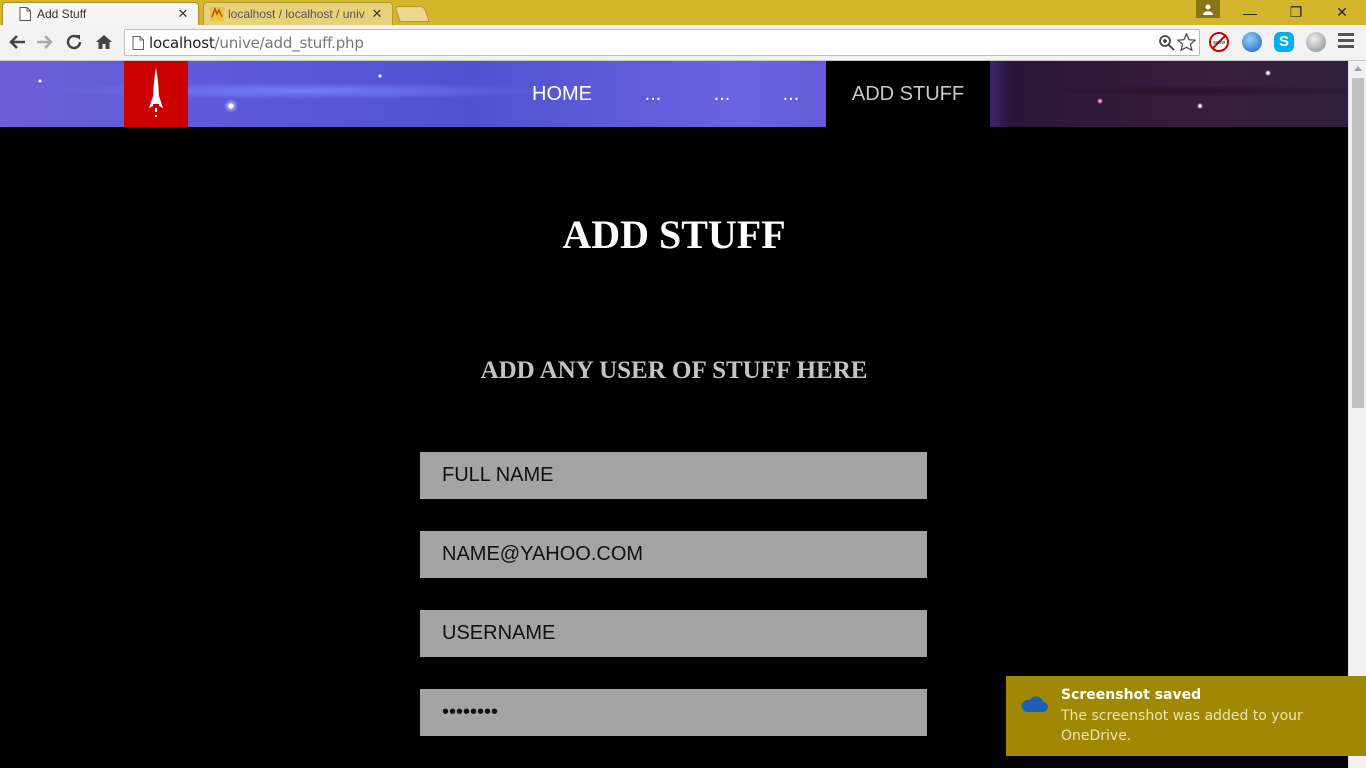 The height and width of the screenshot is (768, 1366). What do you see at coordinates (1208, 9) in the screenshot?
I see `profile-icon` at bounding box center [1208, 9].